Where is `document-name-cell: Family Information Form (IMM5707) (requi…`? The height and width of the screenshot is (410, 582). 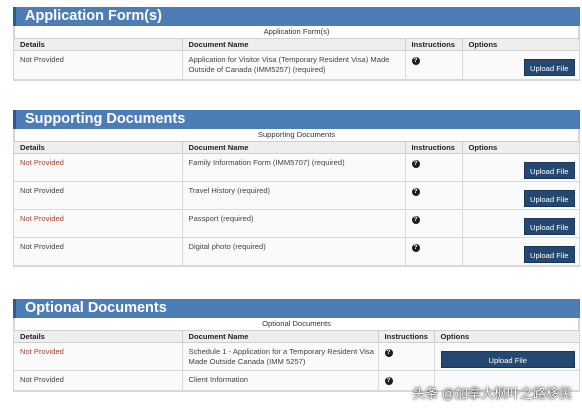 document-name-cell: Family Information Form (IMM5707) (requi… is located at coordinates (294, 167).